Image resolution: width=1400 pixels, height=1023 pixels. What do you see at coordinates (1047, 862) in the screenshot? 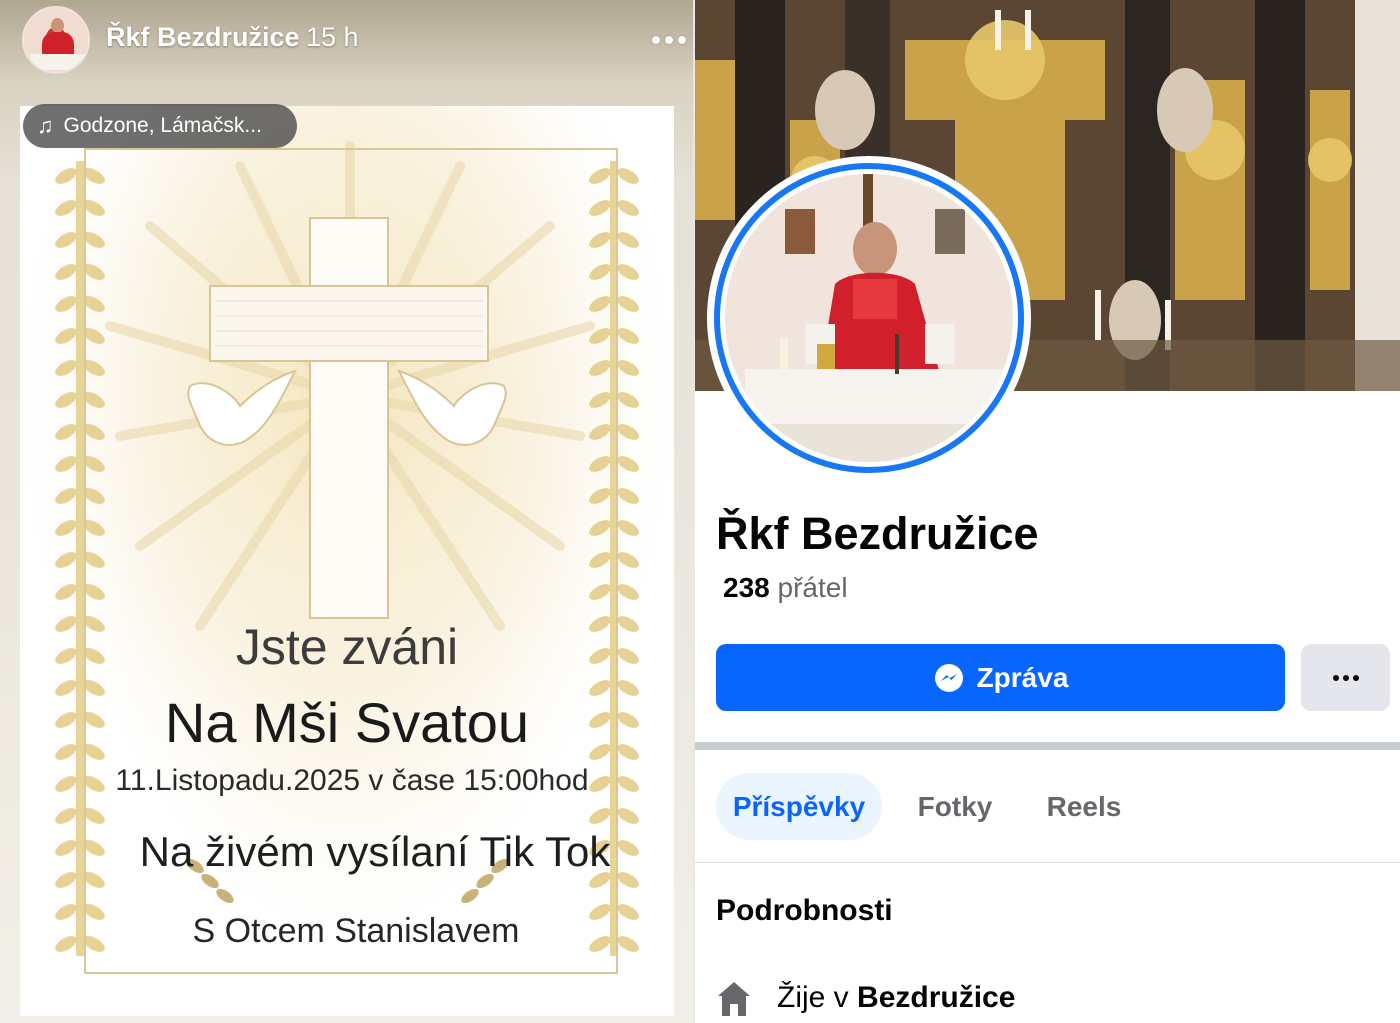
I see `tabs-divider` at bounding box center [1047, 862].